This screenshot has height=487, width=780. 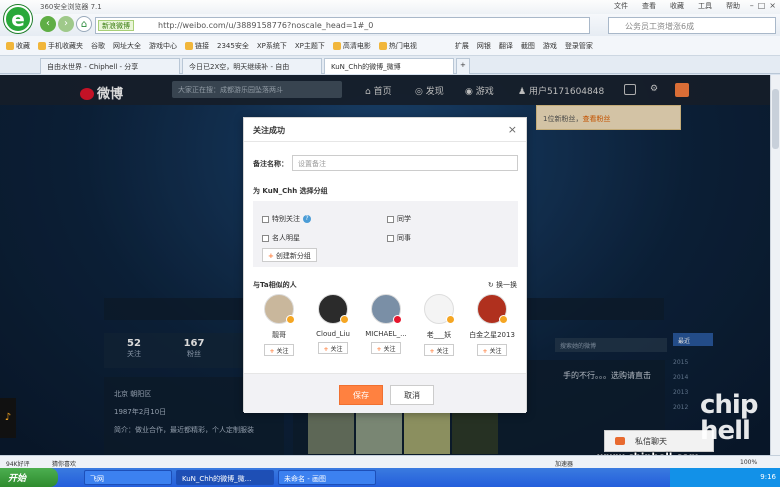 I want to click on scroll-thumb, so click(x=775, y=119).